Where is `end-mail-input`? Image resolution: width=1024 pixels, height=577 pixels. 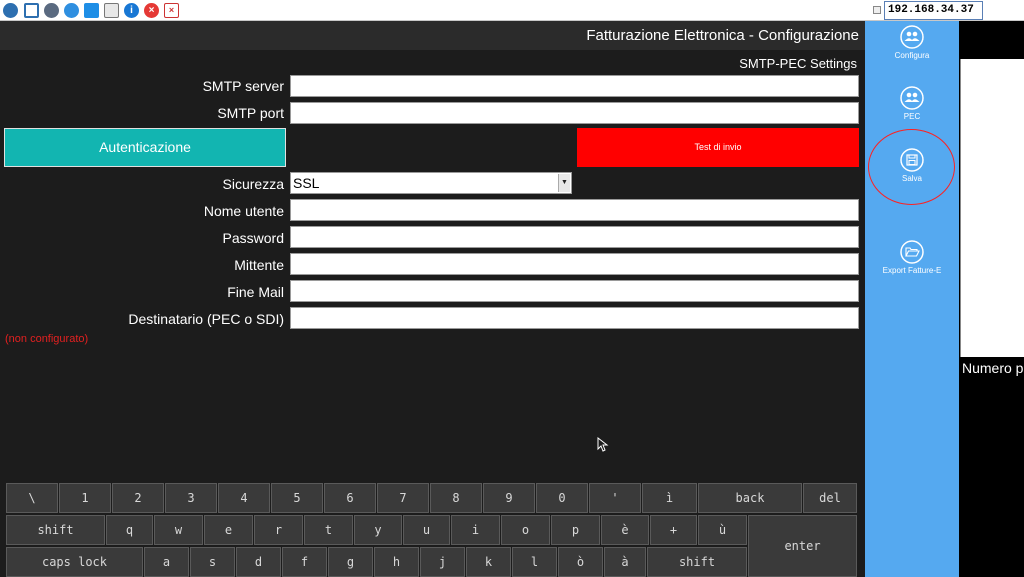 end-mail-input is located at coordinates (574, 291).